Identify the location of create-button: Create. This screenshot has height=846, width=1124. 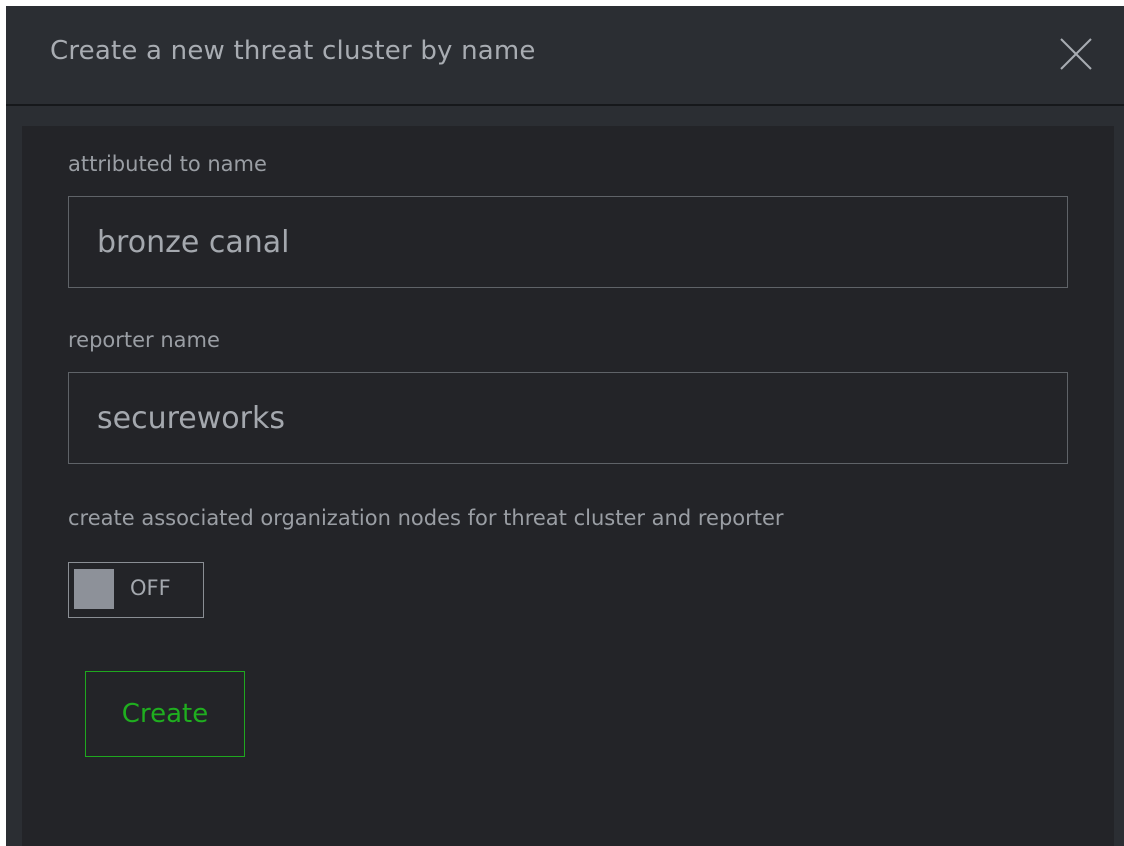
(165, 714).